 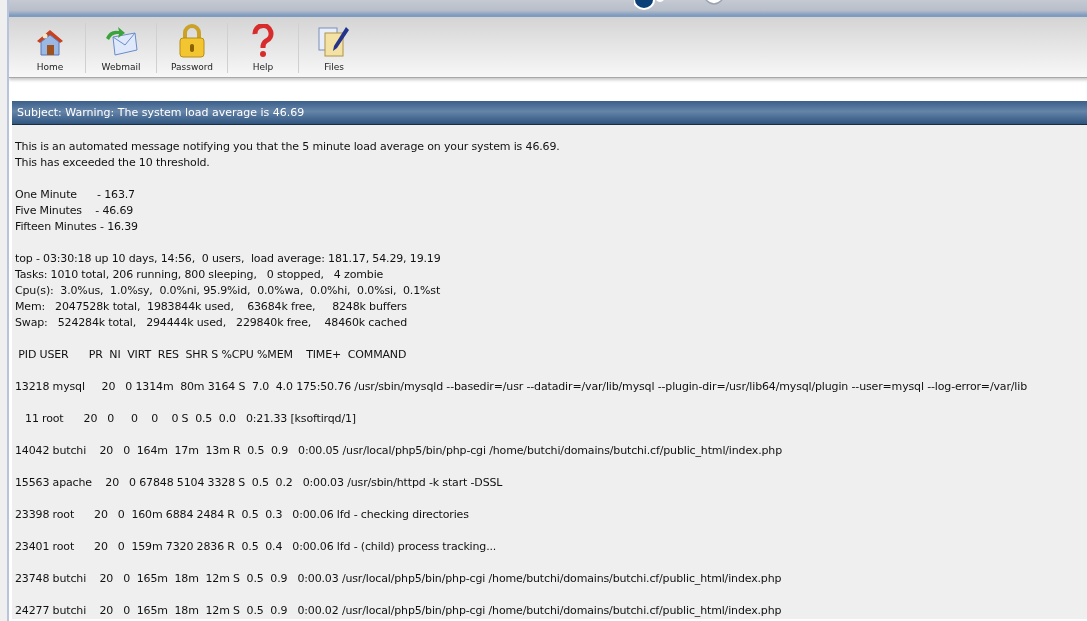 What do you see at coordinates (228, 259) in the screenshot?
I see `top-summary-line: top - 03:30:18 up 10 days, 14:56, 0 users, load average: 181.17, 54.29, 19.19` at bounding box center [228, 259].